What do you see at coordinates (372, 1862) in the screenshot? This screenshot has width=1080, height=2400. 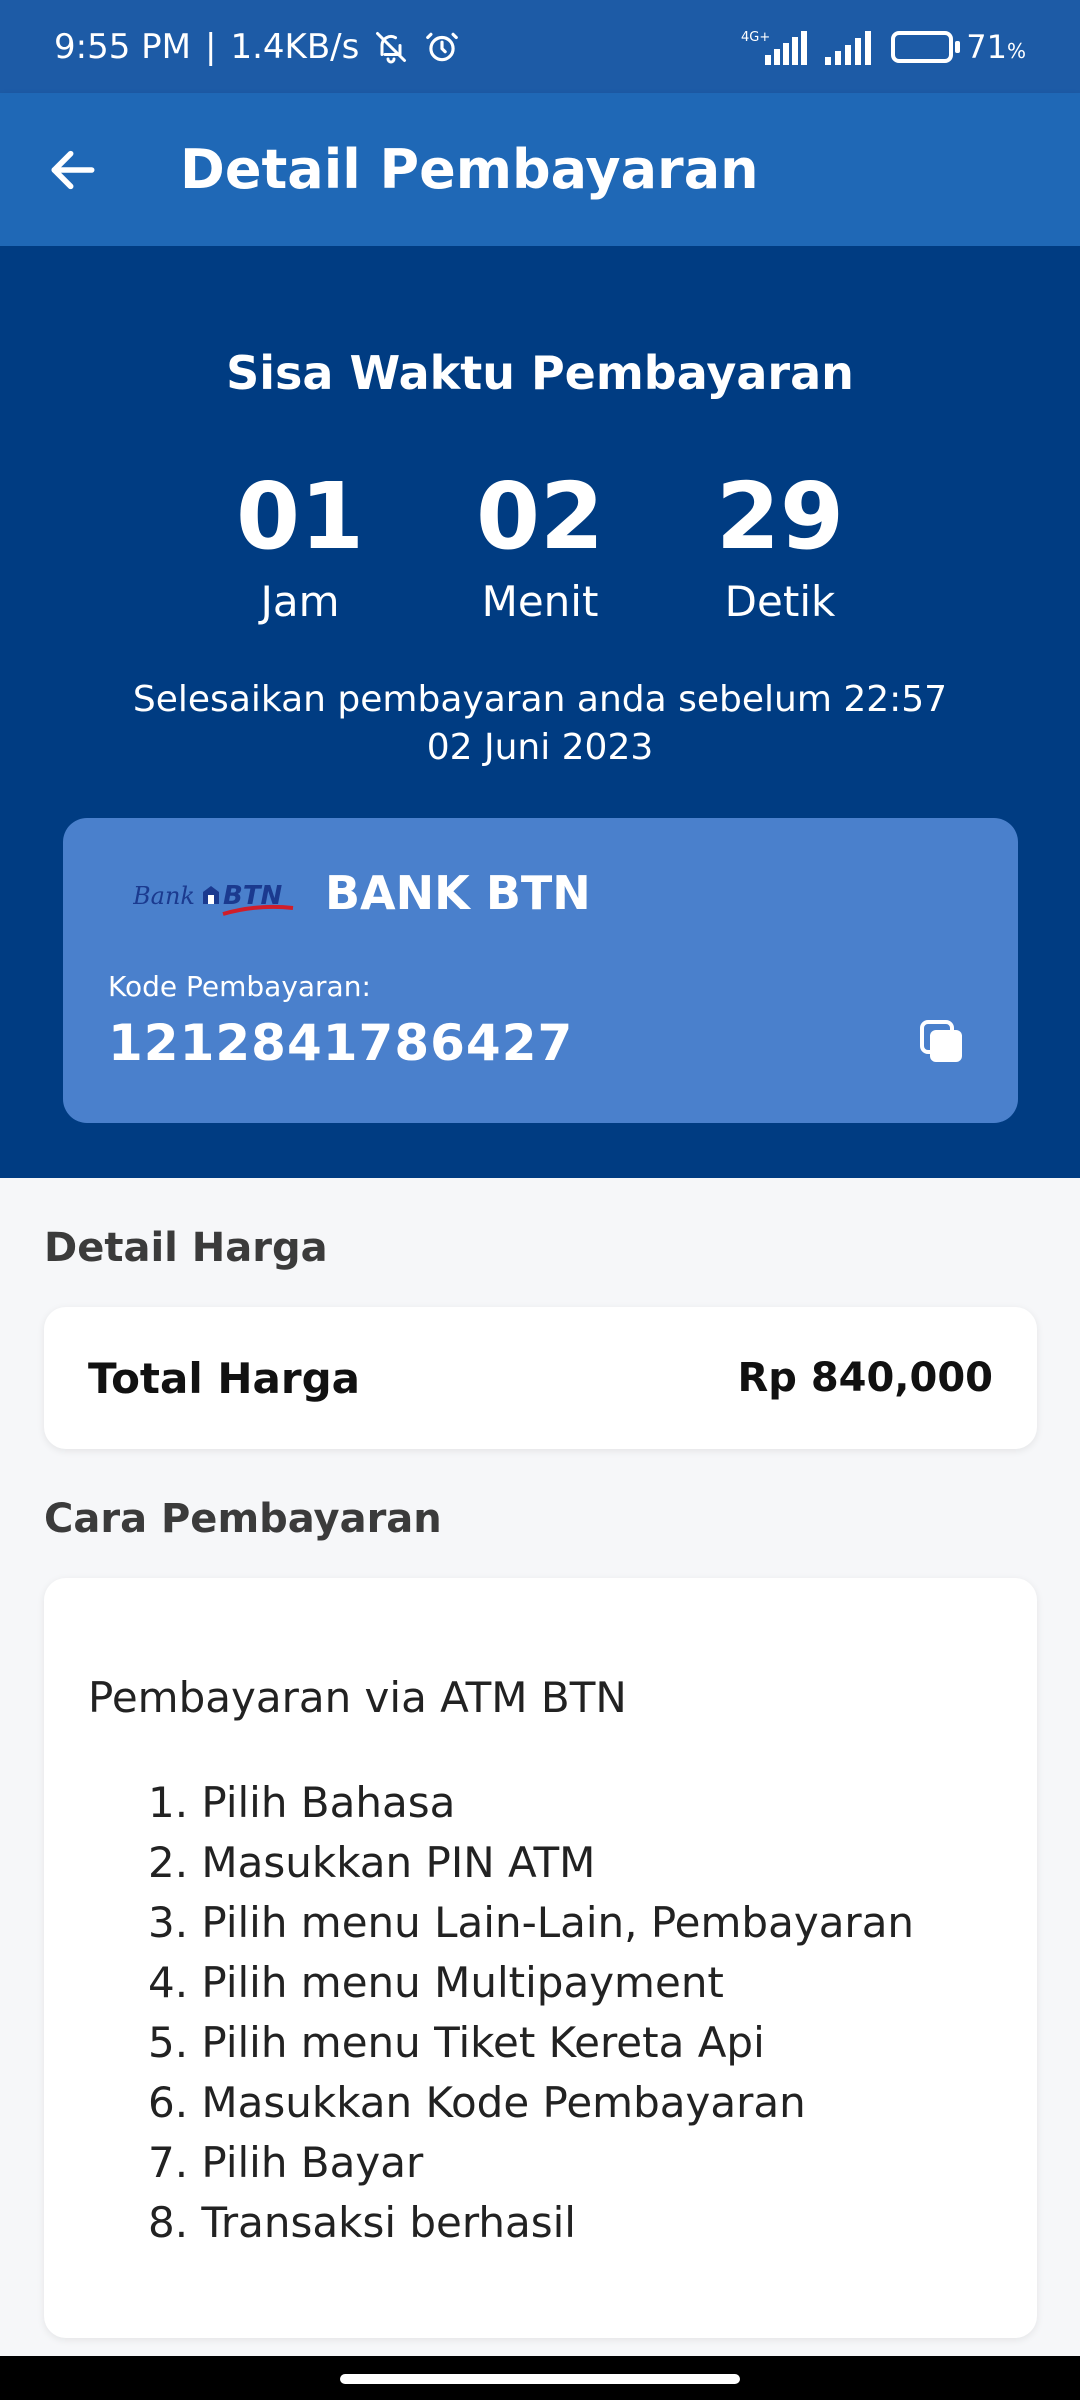 I see `instruction-step: 2. Masukkan PIN ATM` at bounding box center [372, 1862].